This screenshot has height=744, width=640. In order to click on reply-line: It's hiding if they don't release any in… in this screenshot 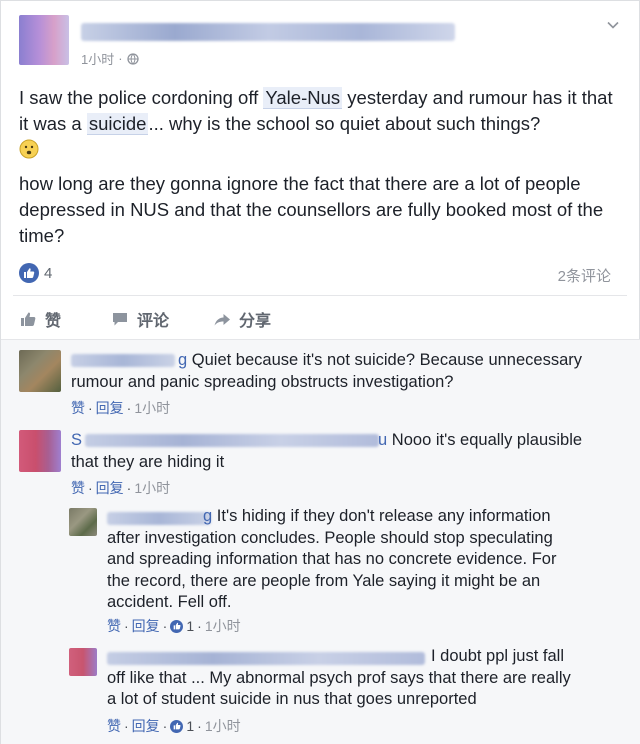, I will do `click(383, 516)`.